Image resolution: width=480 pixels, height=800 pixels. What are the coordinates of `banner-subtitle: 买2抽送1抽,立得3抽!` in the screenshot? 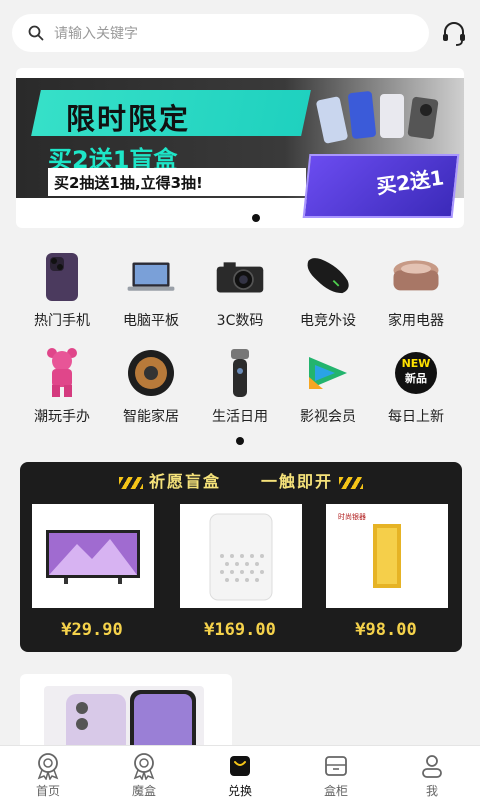 It's located at (177, 182).